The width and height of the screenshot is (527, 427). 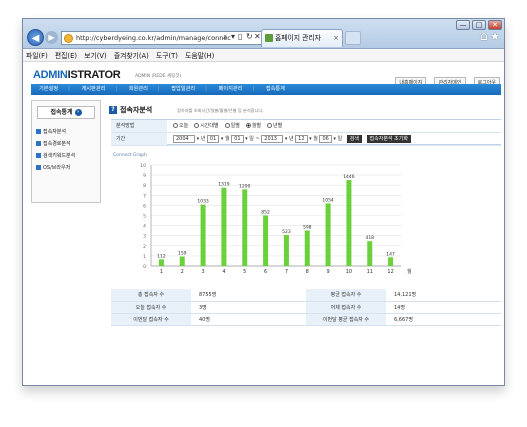 I want to click on menu-file: 파일(F), so click(x=37, y=56).